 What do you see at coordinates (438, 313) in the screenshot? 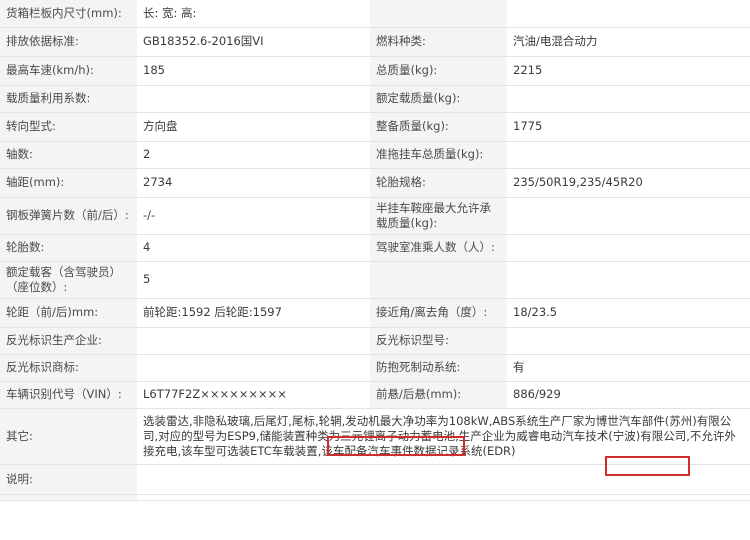
I see `spec-label: 接近角/离去角（度）:` at bounding box center [438, 313].